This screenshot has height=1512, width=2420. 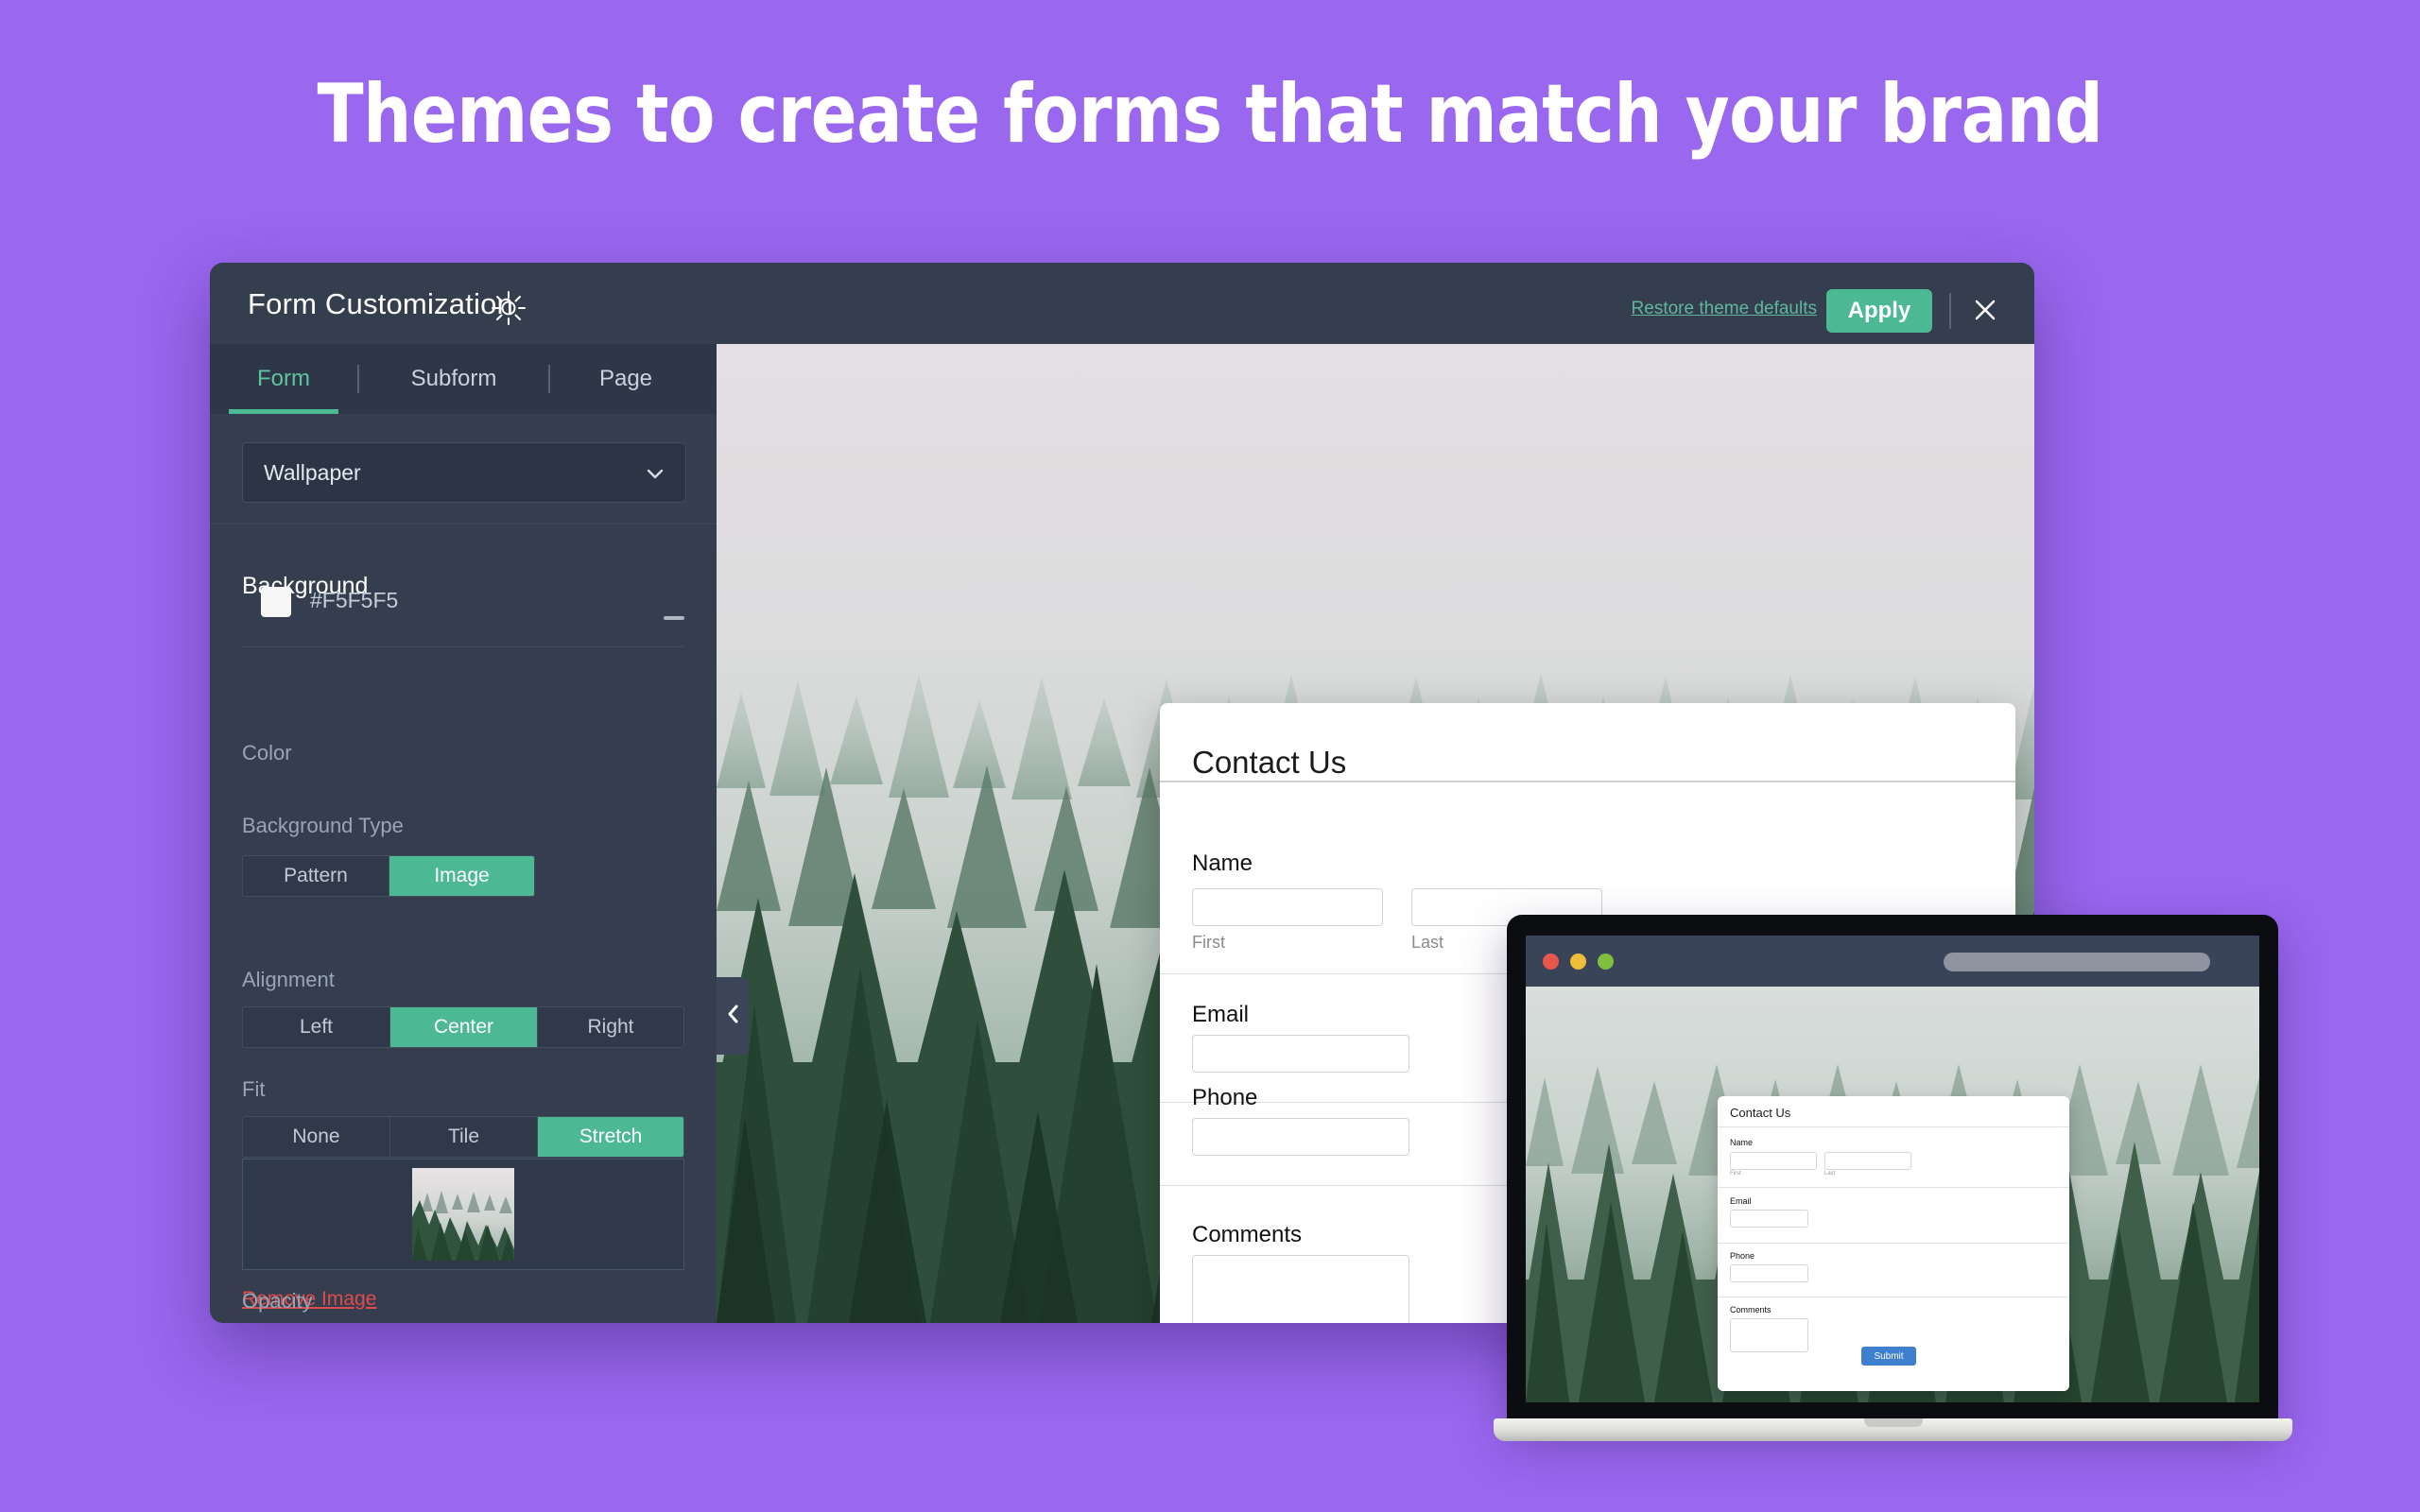 I want to click on field-label-email: Email, so click(x=1221, y=1014).